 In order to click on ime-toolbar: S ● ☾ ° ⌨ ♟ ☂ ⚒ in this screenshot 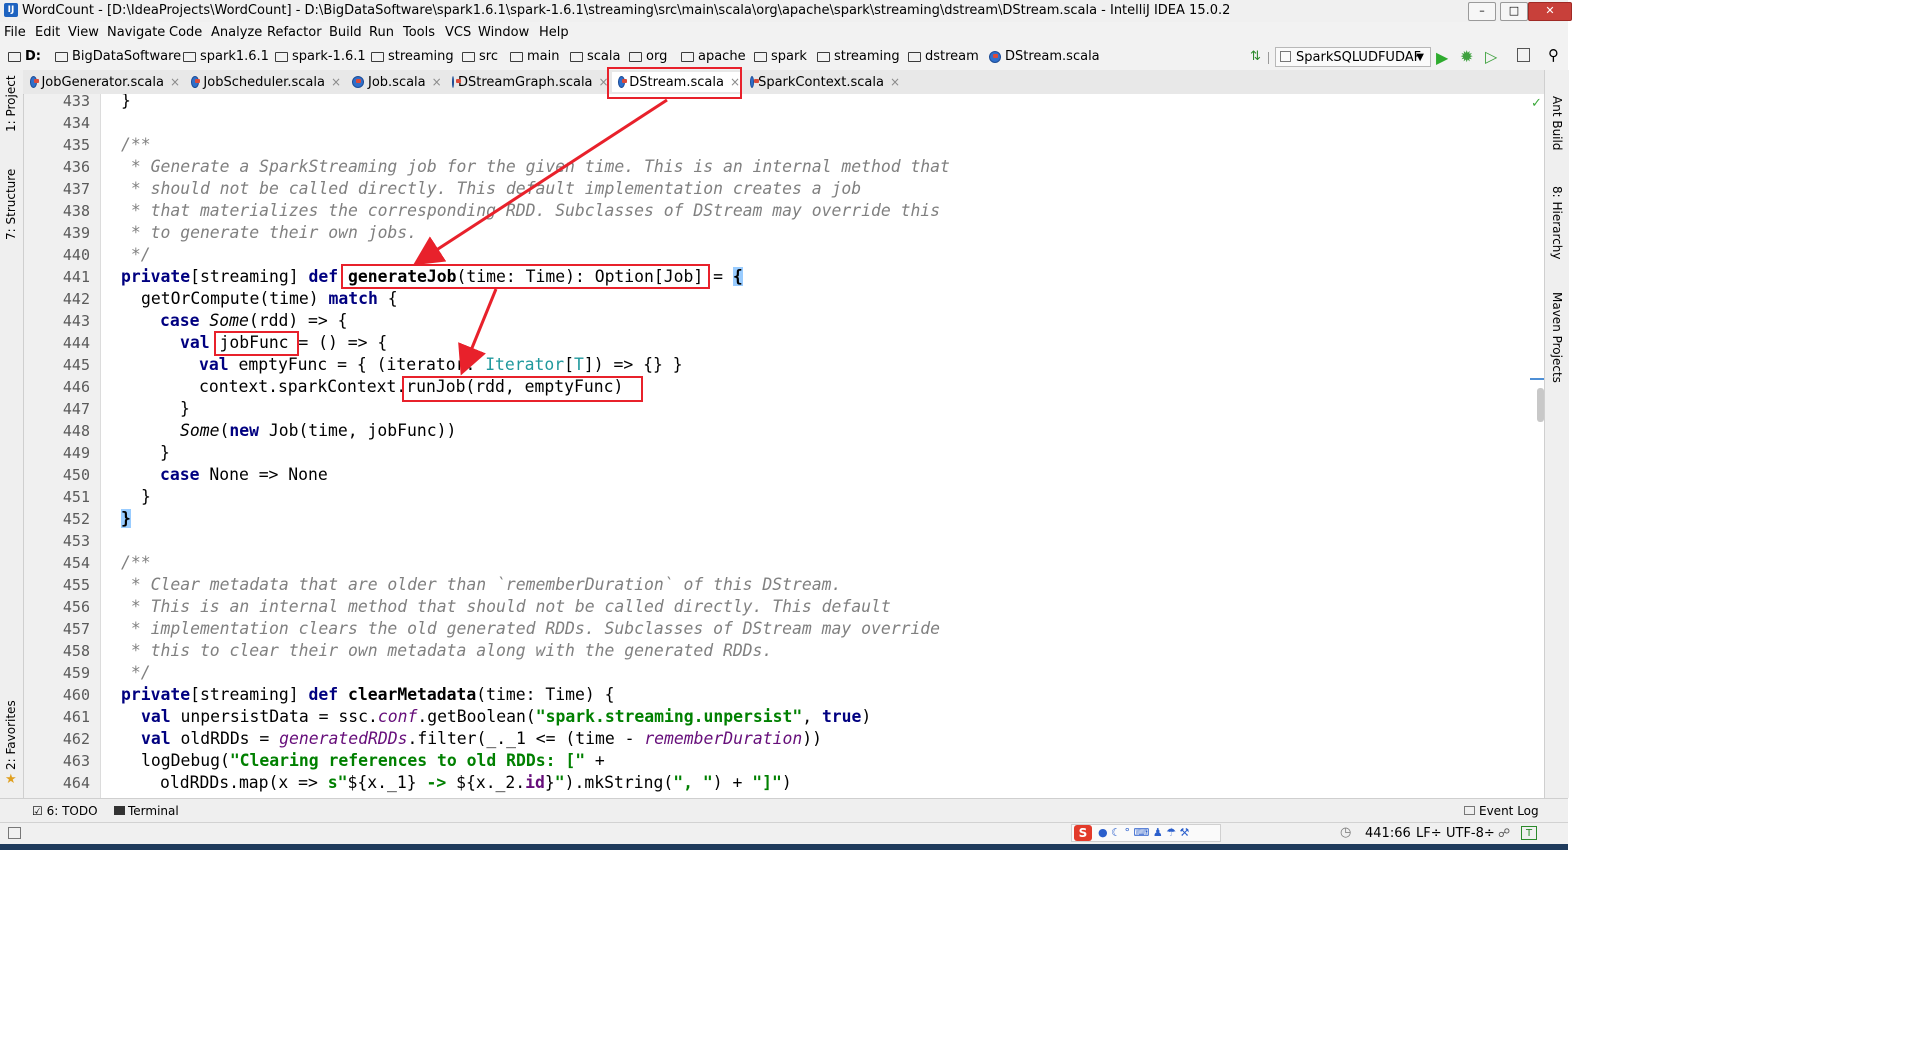, I will do `click(1146, 833)`.